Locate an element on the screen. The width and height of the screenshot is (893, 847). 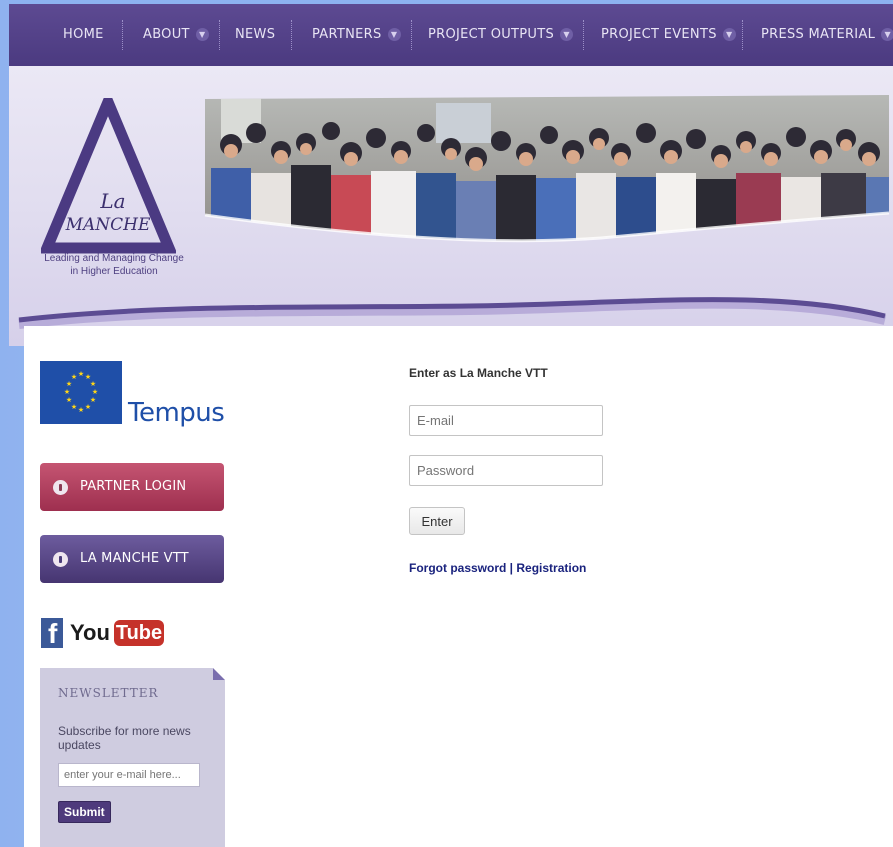
newsletter-submit-button: Submit is located at coordinates (84, 812).